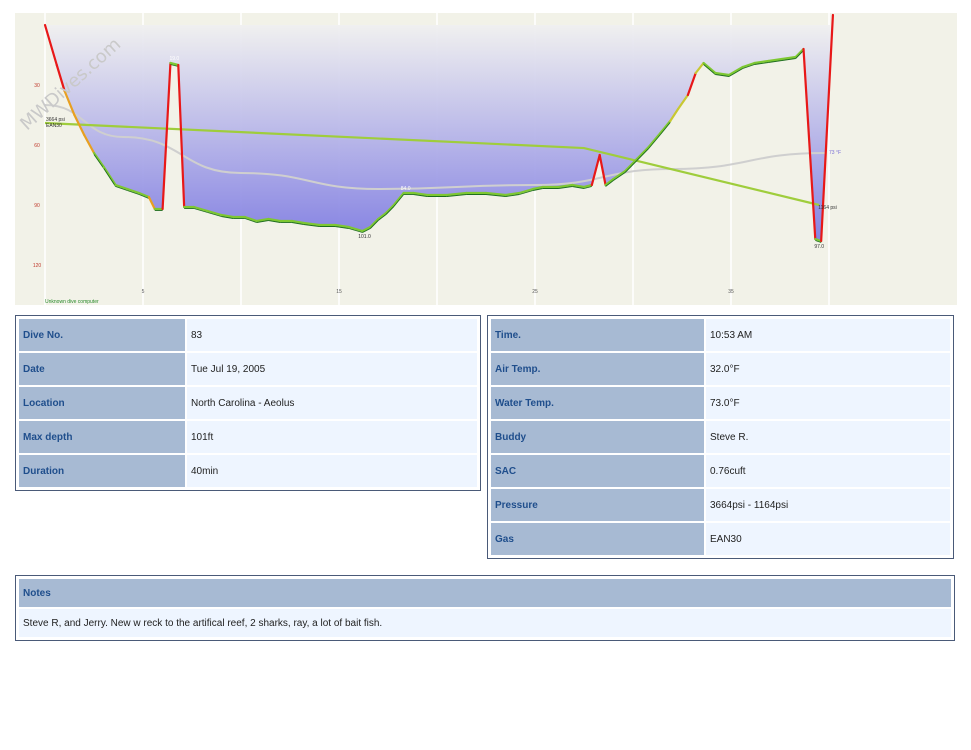 The image size is (971, 750). I want to click on duration-value: 40min, so click(332, 471).